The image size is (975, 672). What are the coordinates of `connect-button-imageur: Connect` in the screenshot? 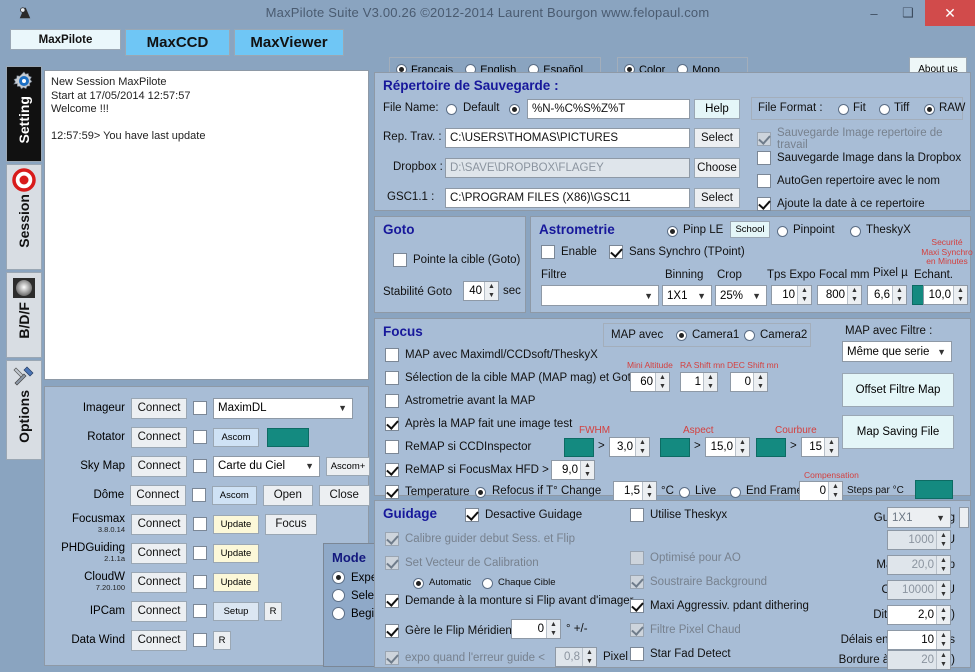 It's located at (159, 408).